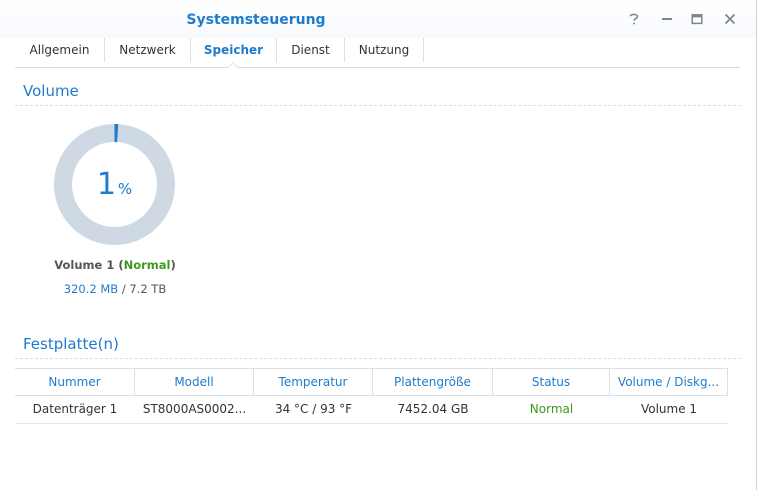  I want to click on percent-sign: %, so click(125, 188).